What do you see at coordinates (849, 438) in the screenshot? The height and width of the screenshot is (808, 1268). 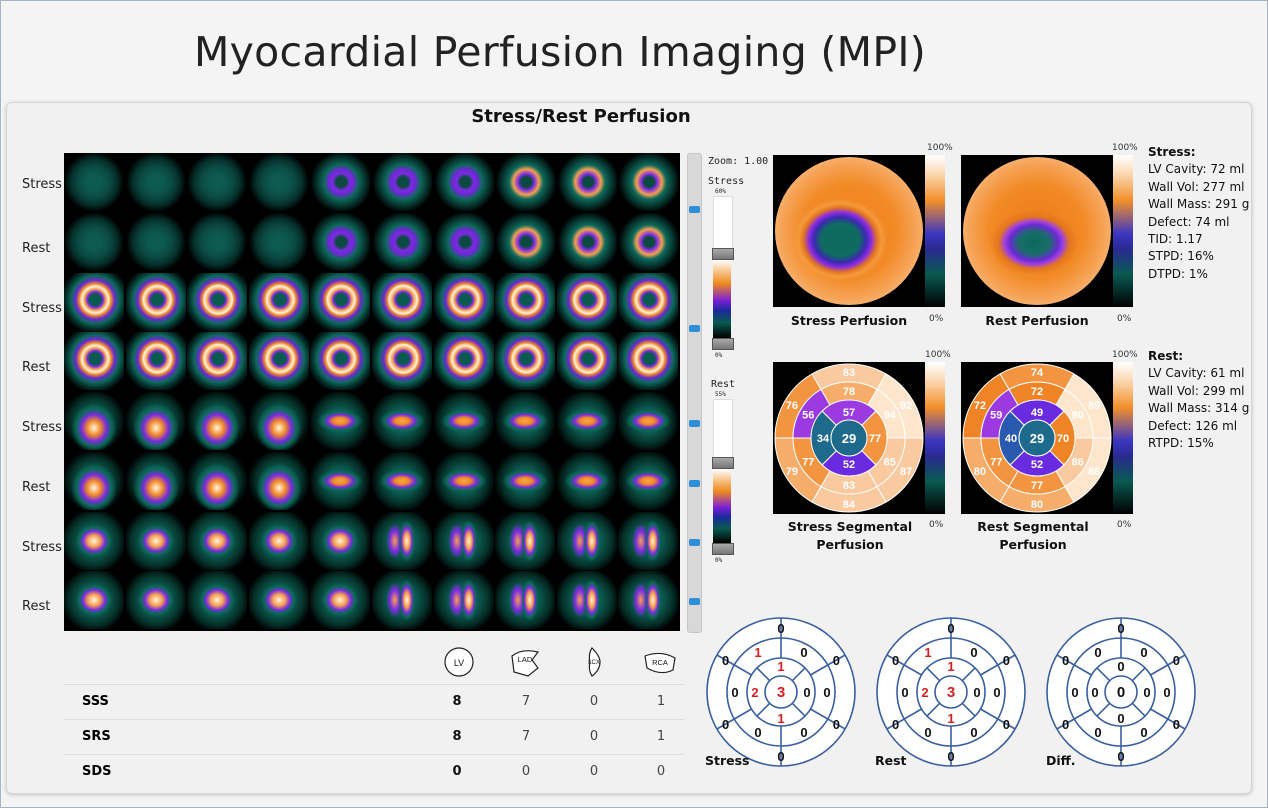 I see `stress-segmental-map: 29 57 77 52 34 78 94 85 83 77 56 83 92 87 84 79 76` at bounding box center [849, 438].